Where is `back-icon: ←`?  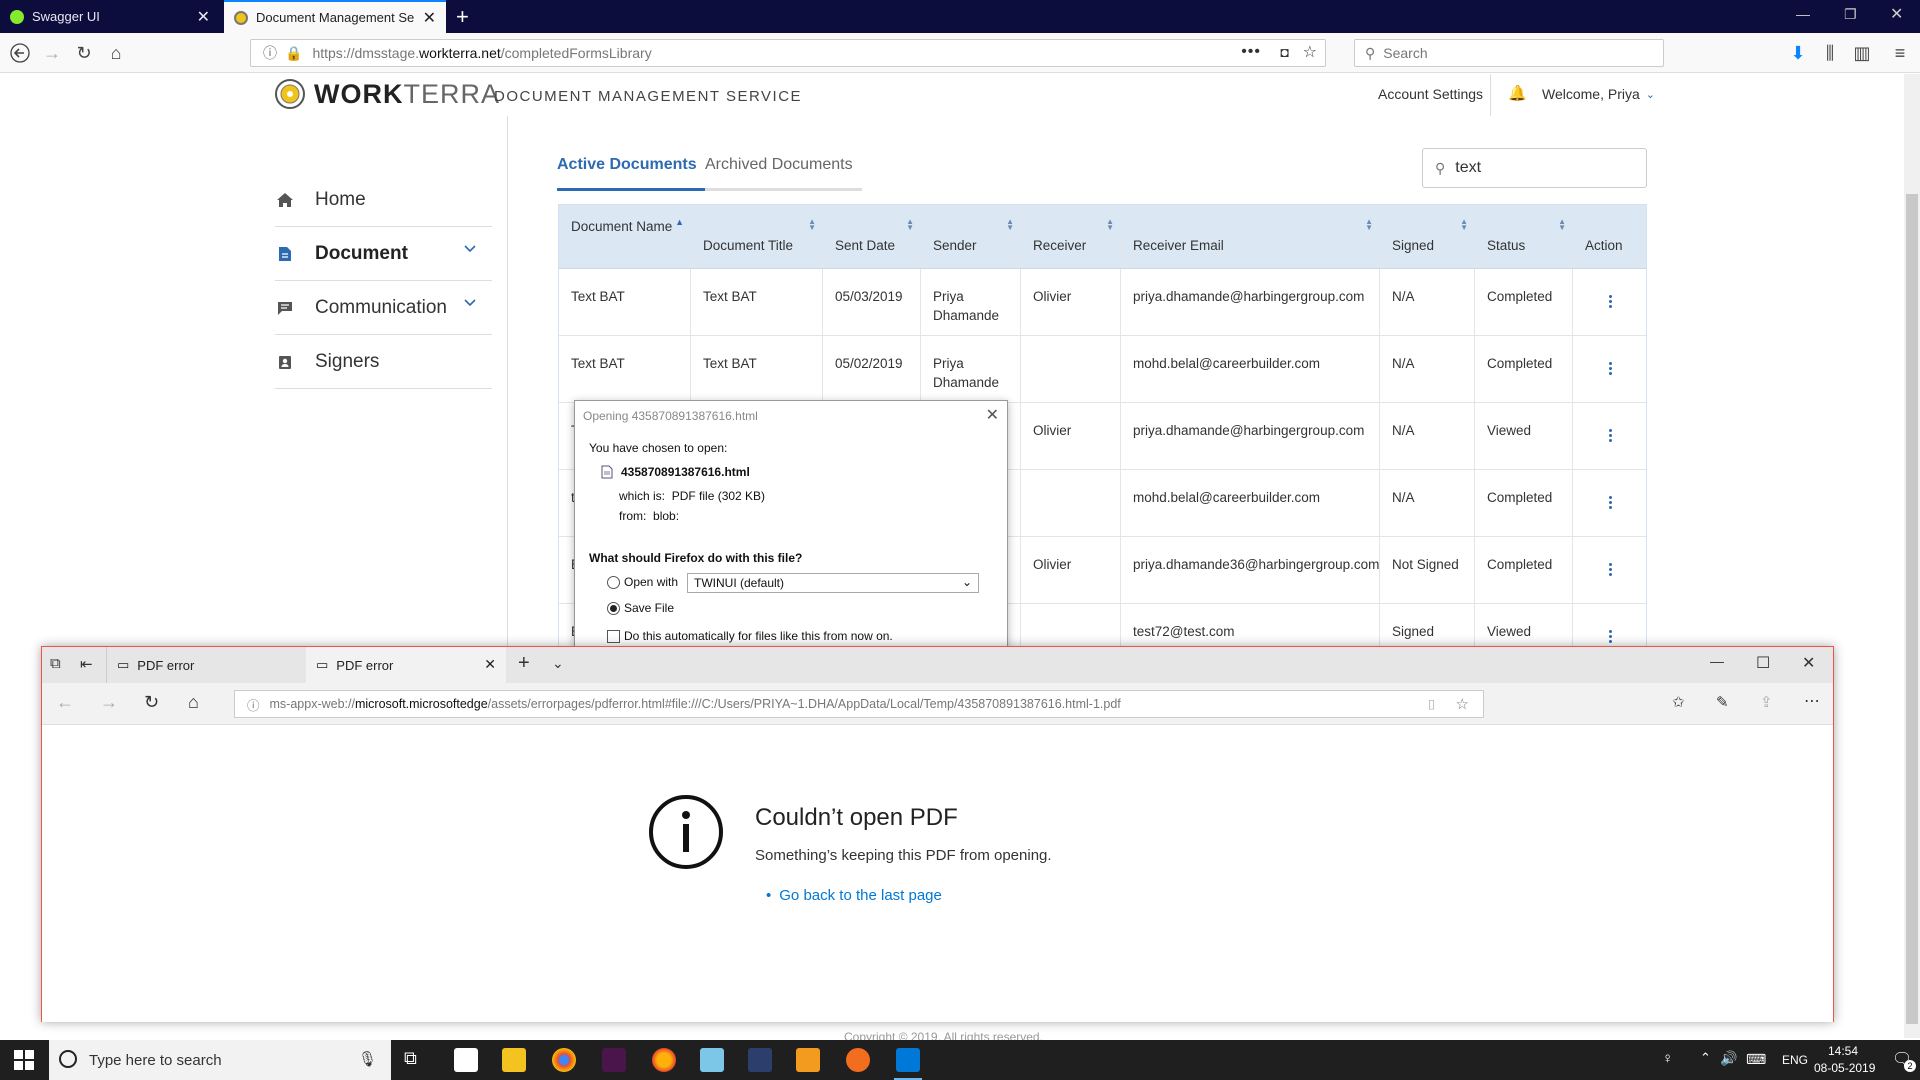
back-icon: ← is located at coordinates (65, 702).